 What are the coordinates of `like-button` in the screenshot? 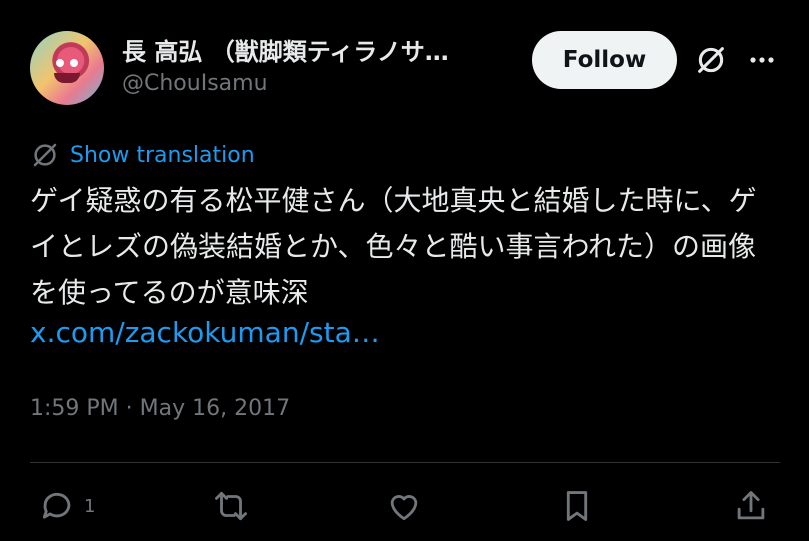 It's located at (404, 506).